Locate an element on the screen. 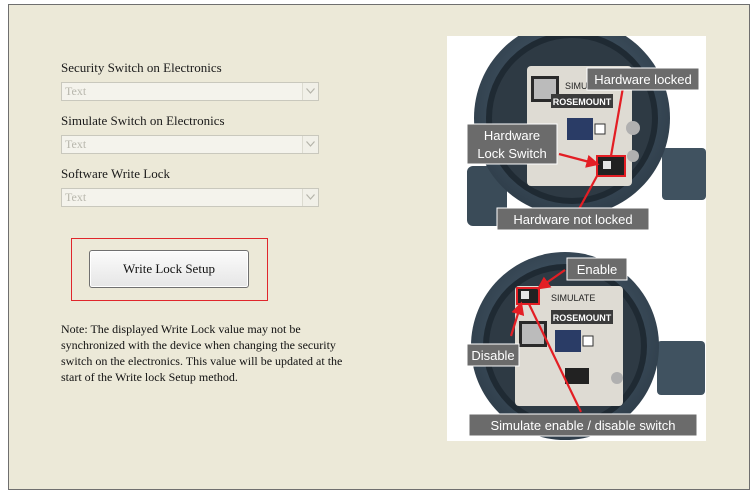 The width and height of the screenshot is (752, 493). callout-enable-text: Enable is located at coordinates (597, 269).